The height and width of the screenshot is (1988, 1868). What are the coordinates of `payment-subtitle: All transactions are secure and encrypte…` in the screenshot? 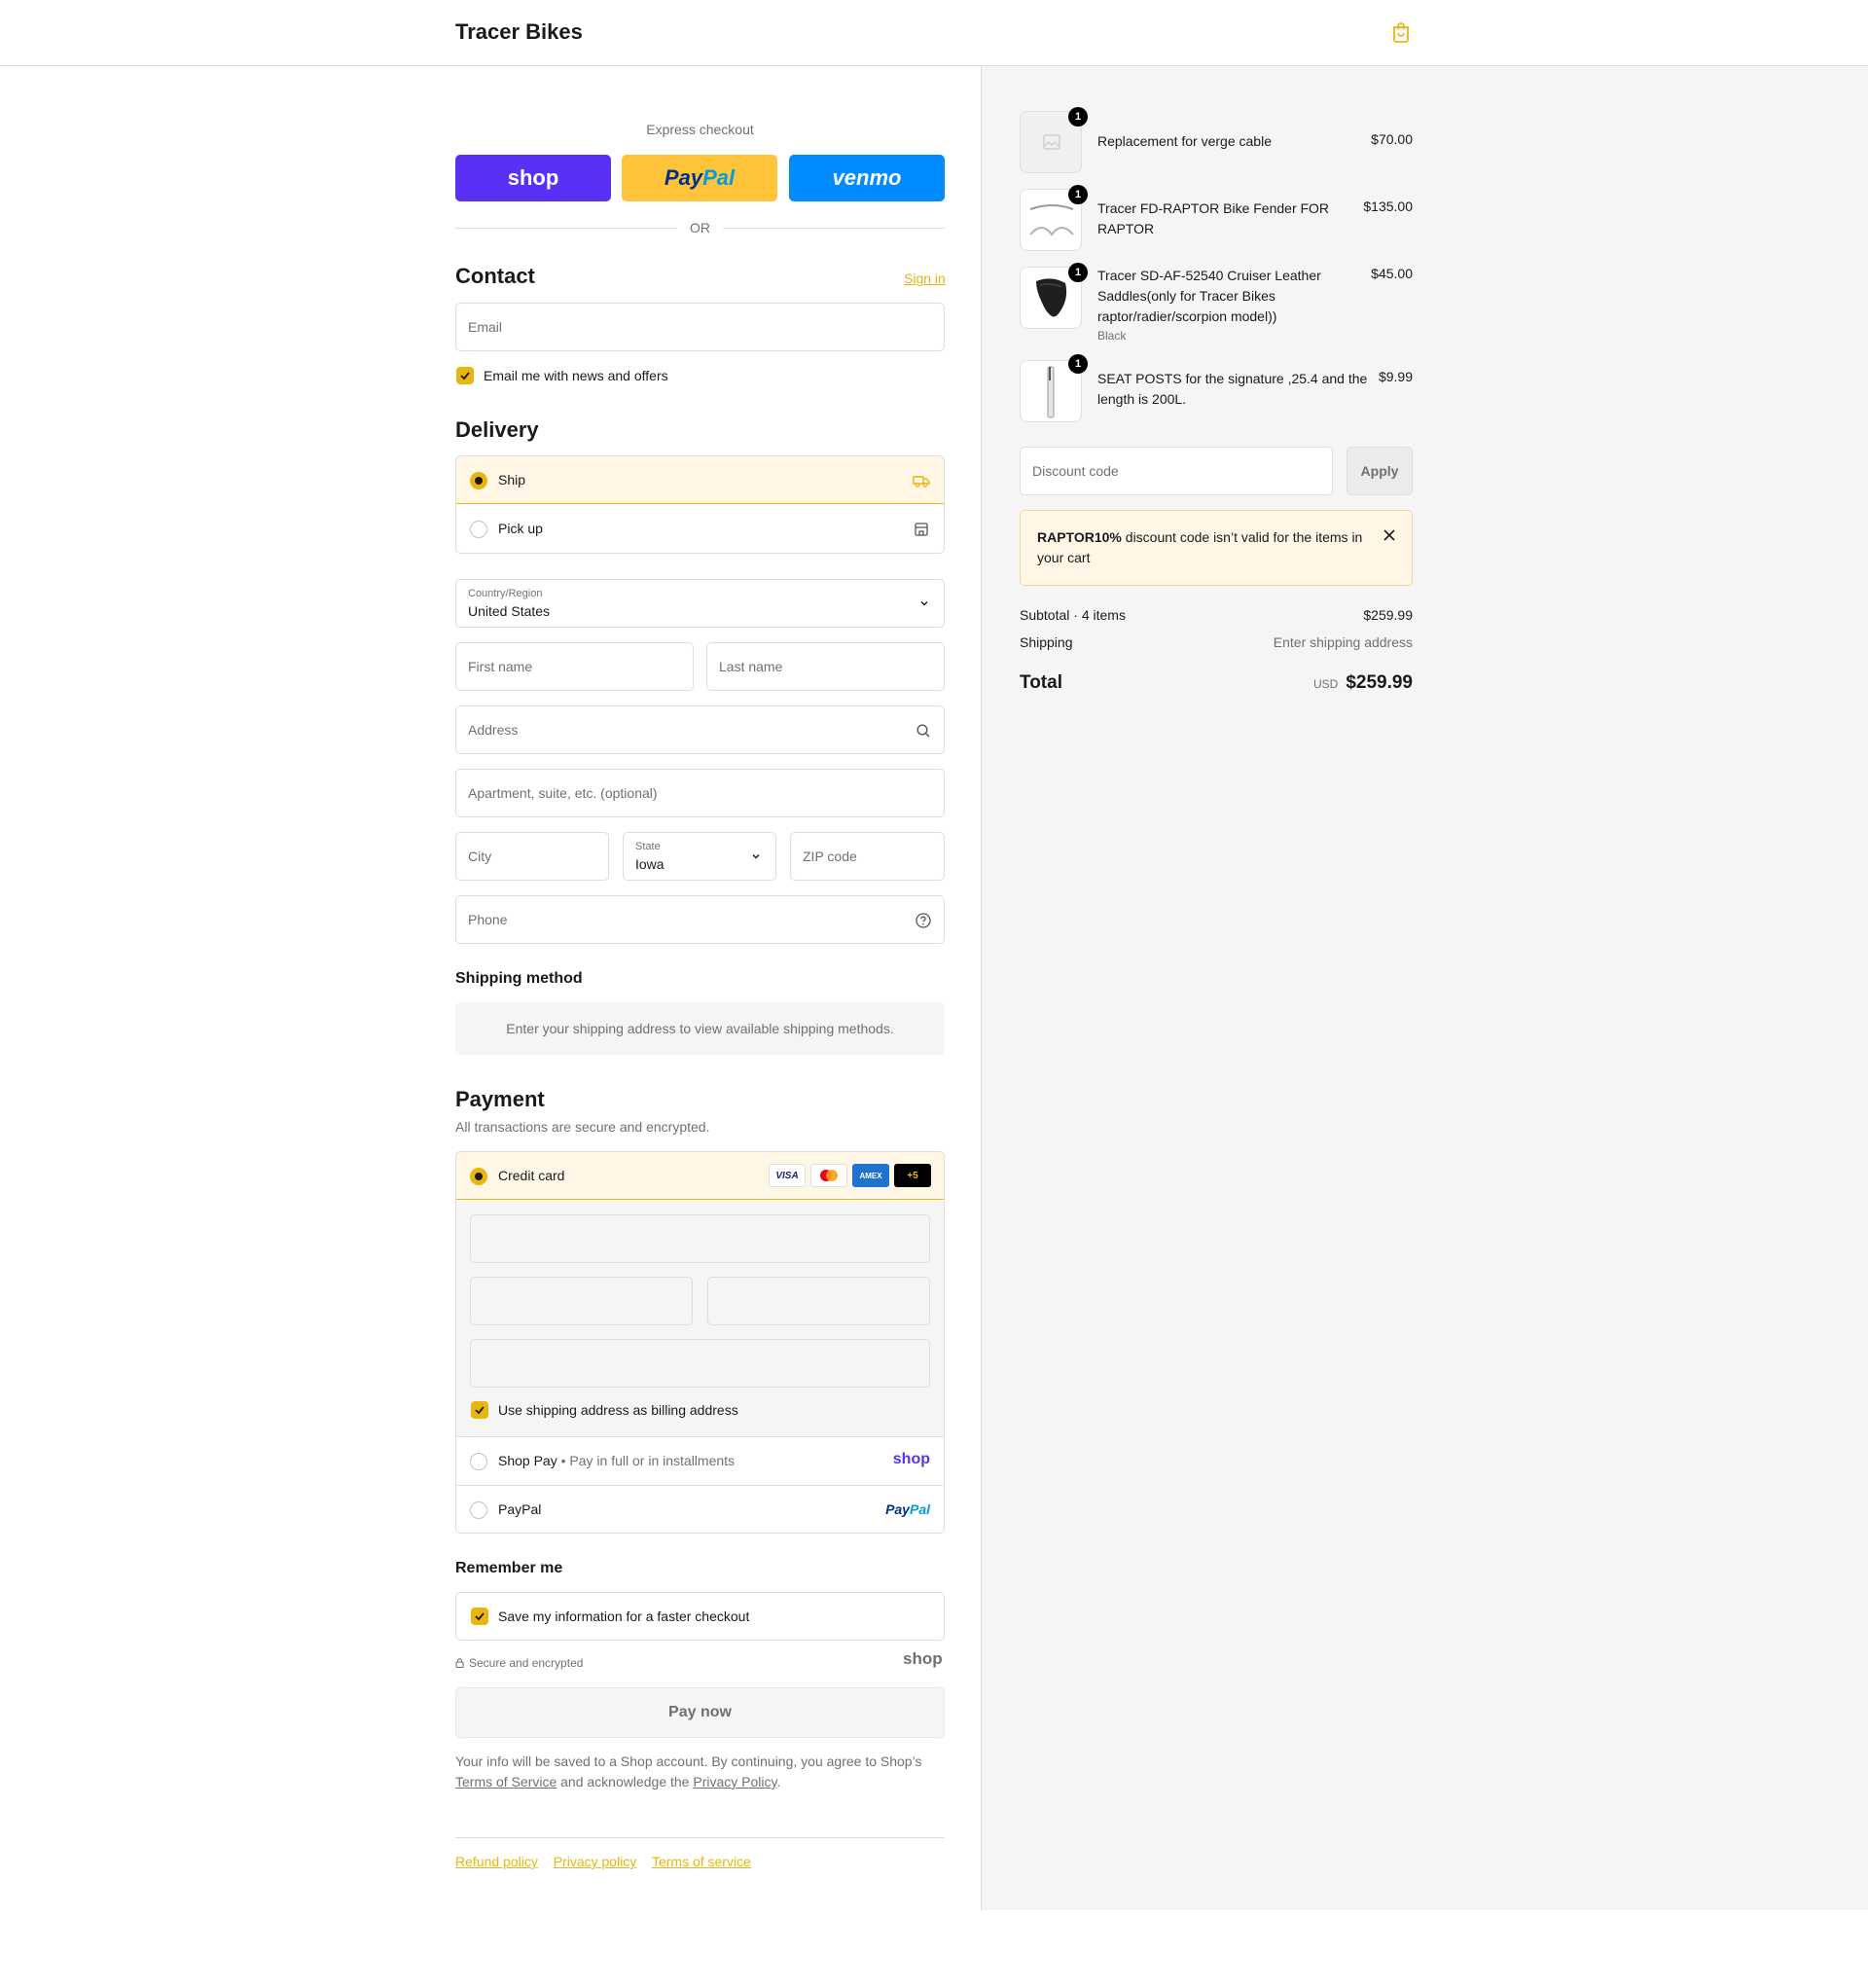 It's located at (582, 1127).